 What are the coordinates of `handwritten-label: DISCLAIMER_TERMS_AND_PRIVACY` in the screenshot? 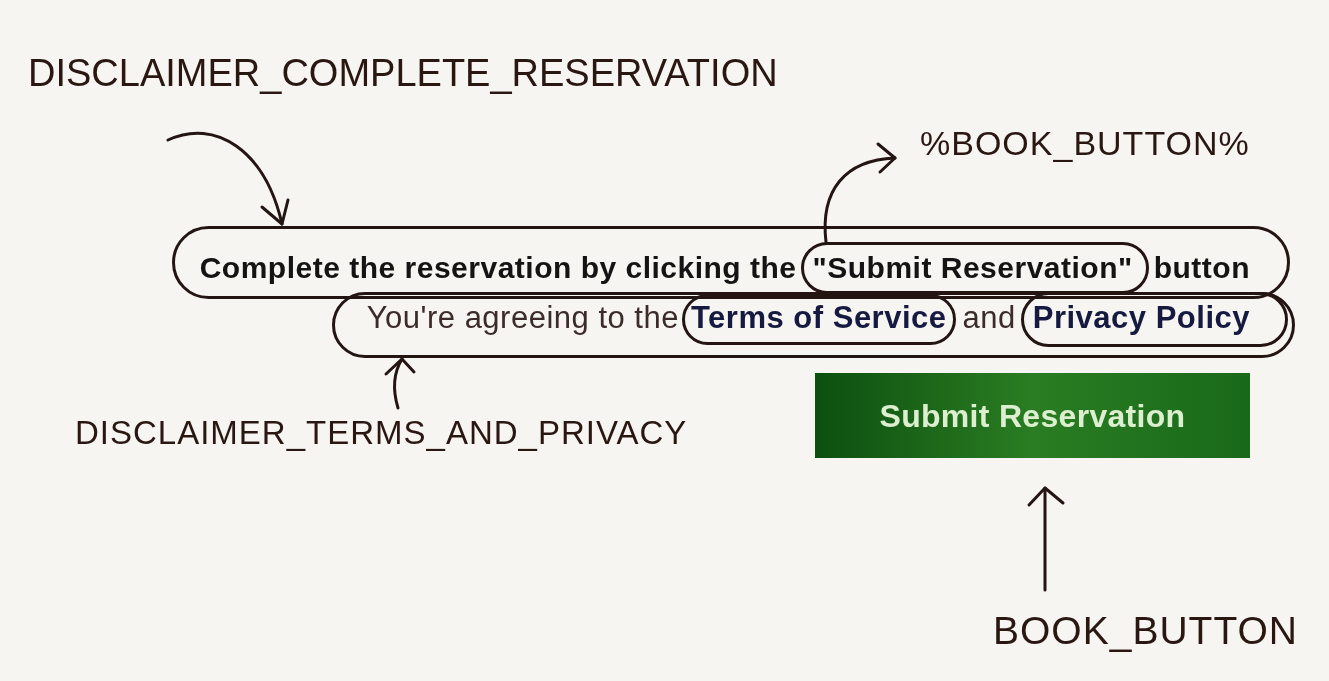 It's located at (381, 433).